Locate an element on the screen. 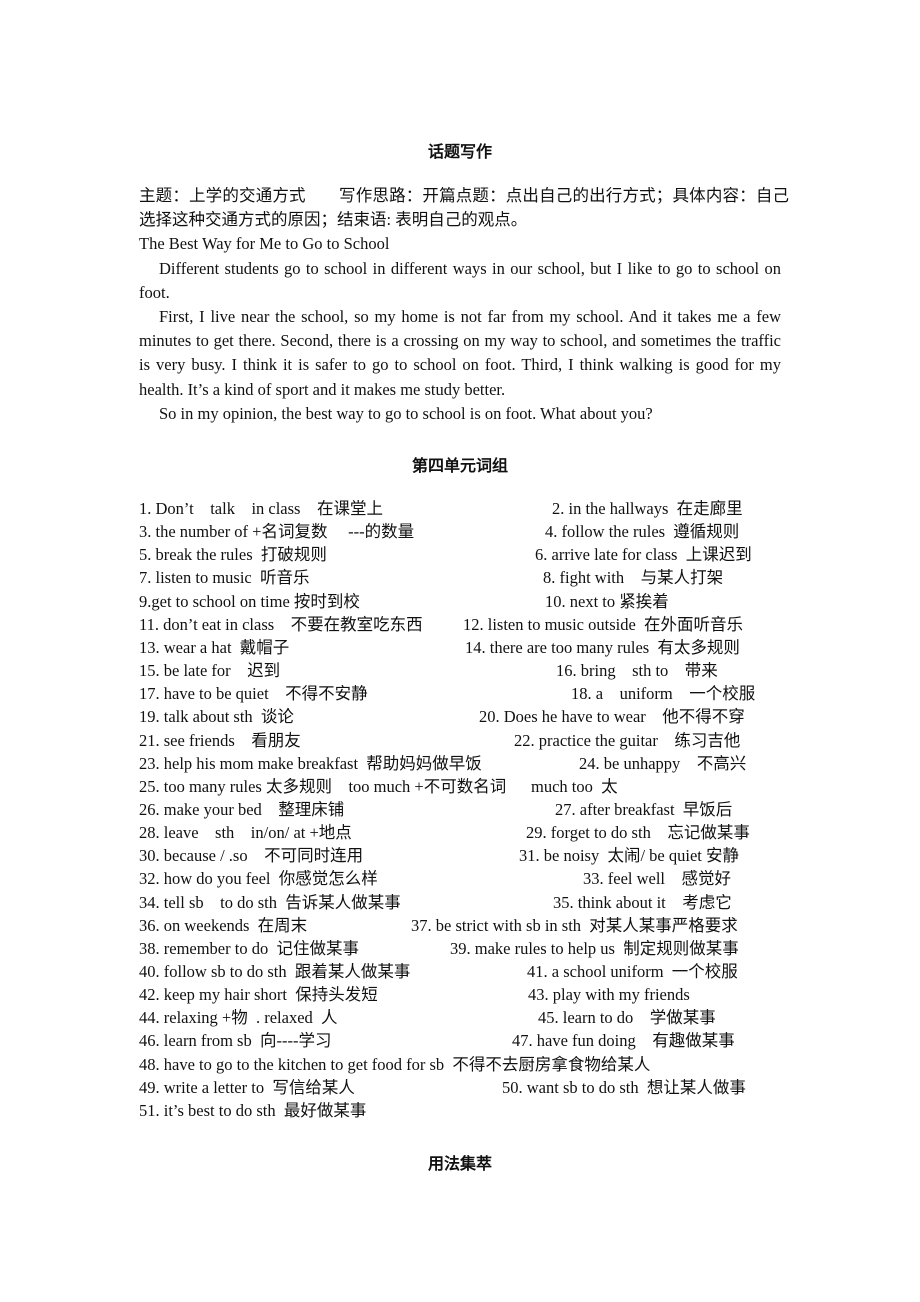 Image resolution: width=920 pixels, height=1302 pixels. phrase-right: 10. next to 紧挨着 is located at coordinates (607, 601).